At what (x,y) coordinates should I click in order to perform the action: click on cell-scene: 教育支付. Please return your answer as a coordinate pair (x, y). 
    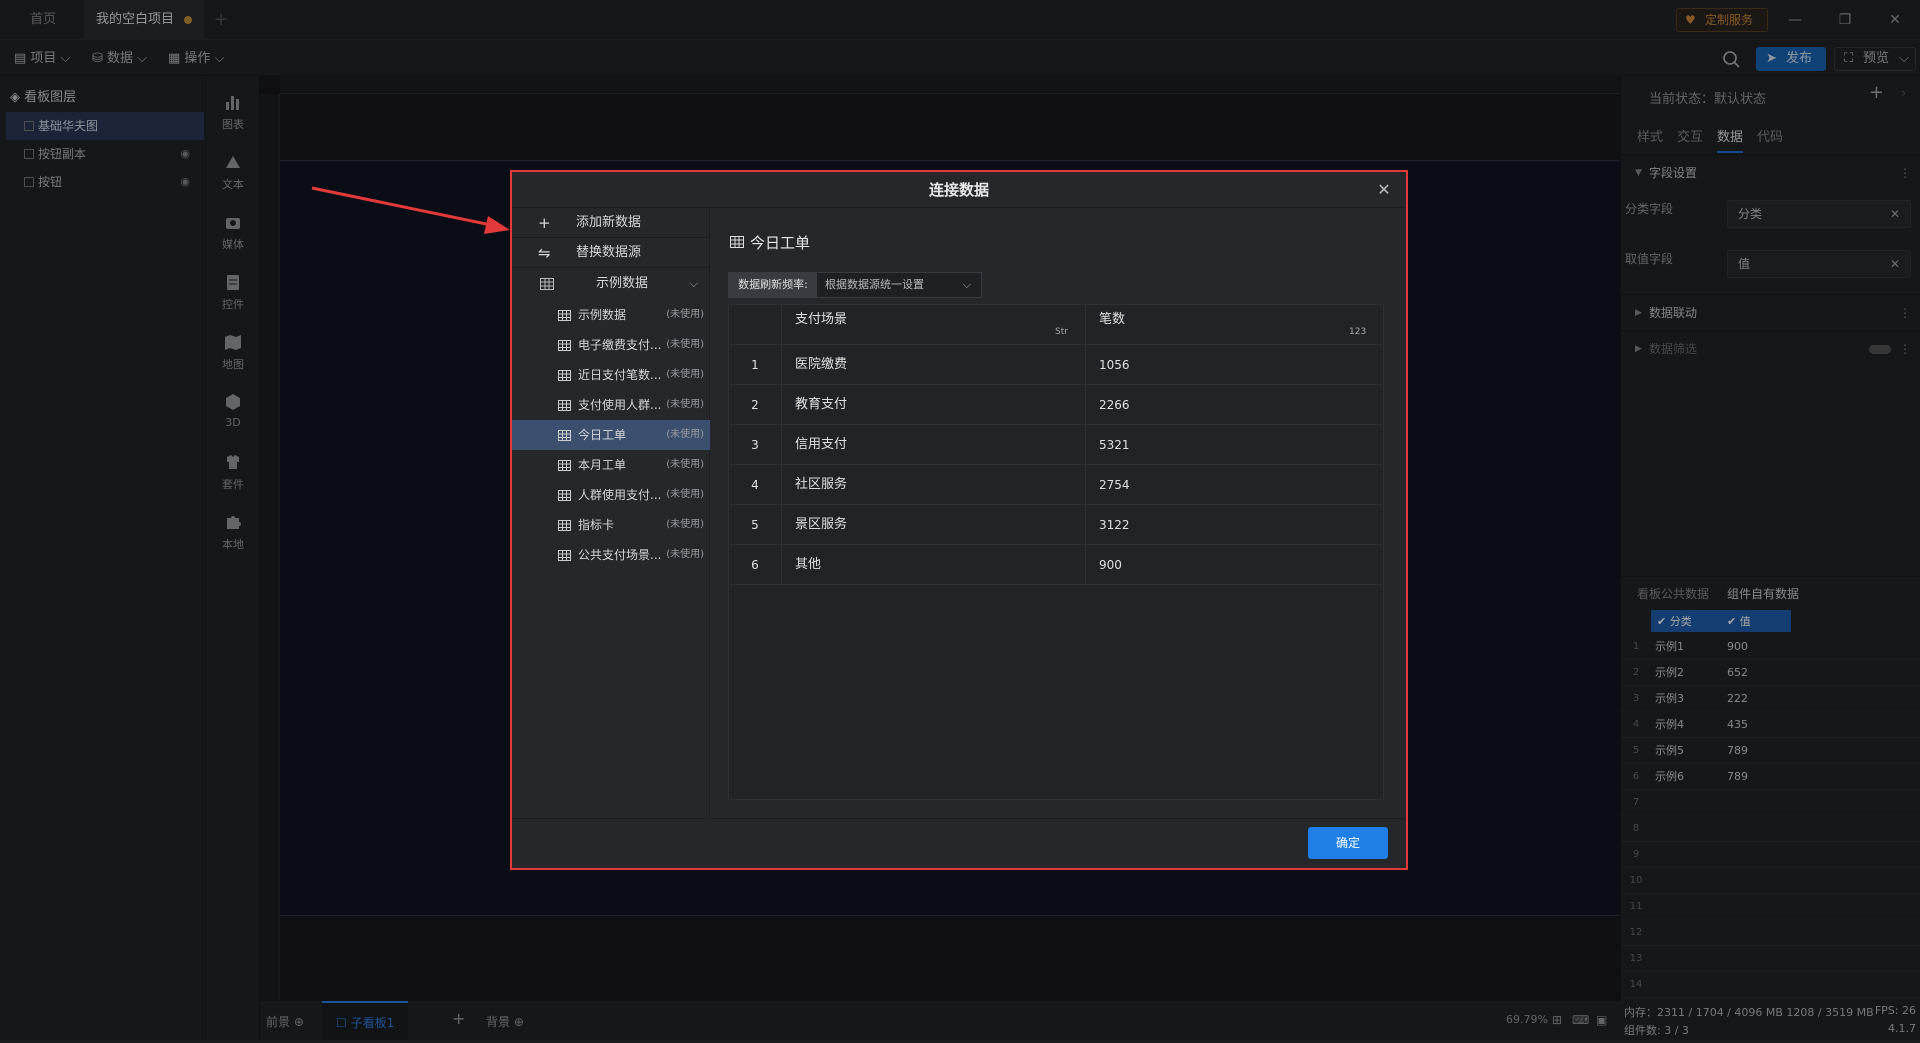
    Looking at the image, I should click on (821, 404).